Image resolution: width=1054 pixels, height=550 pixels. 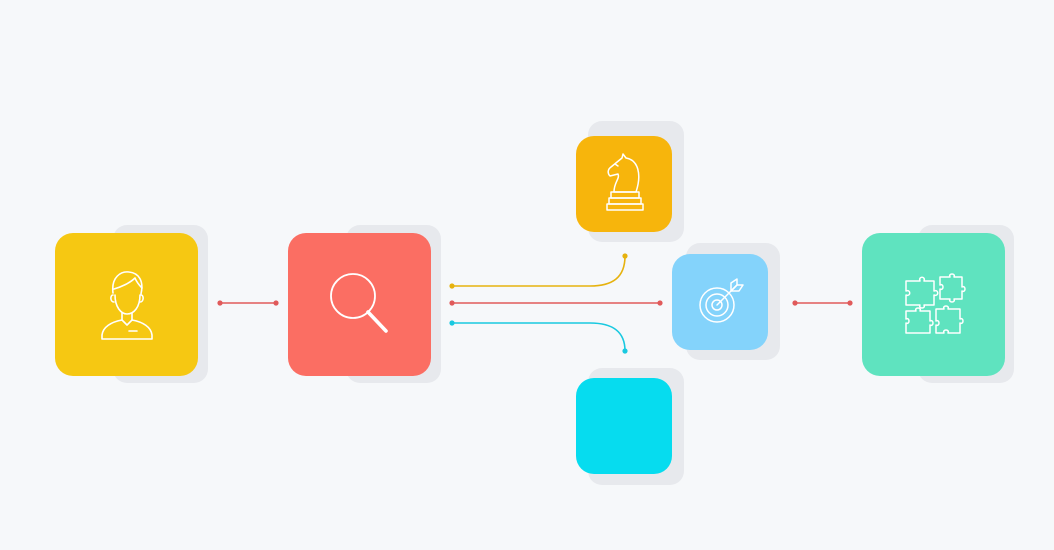 I want to click on strategy-tile, so click(x=624, y=184).